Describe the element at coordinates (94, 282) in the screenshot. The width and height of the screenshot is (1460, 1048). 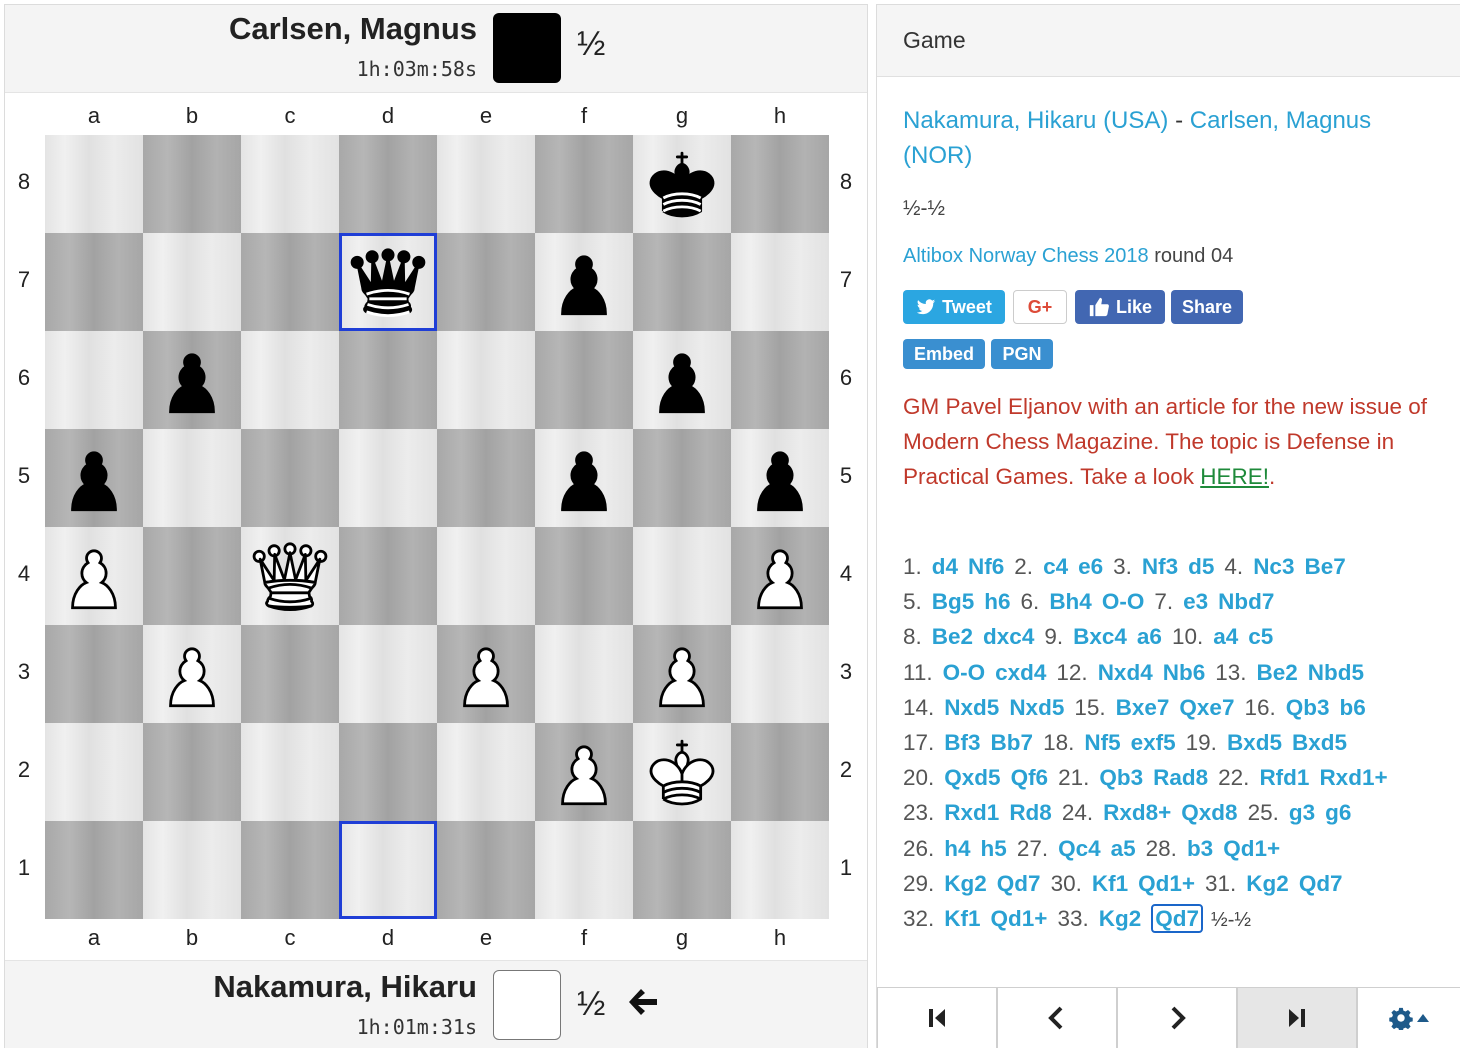
I see `square-a7` at that location.